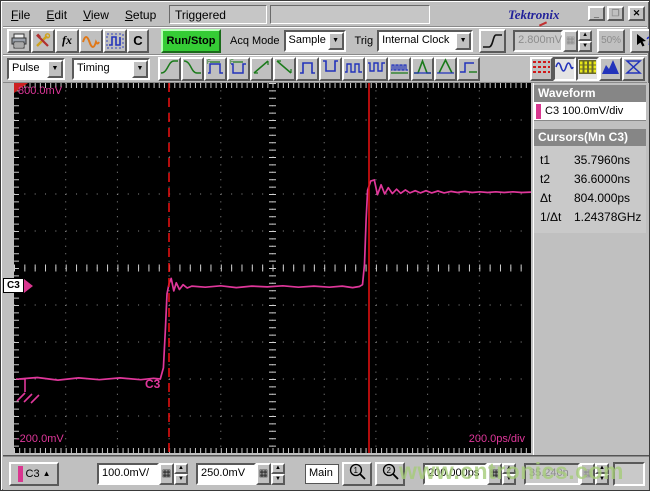 Image resolution: width=650 pixels, height=491 pixels. What do you see at coordinates (314, 40) in the screenshot?
I see `acq-mode-select: Sample ▼` at bounding box center [314, 40].